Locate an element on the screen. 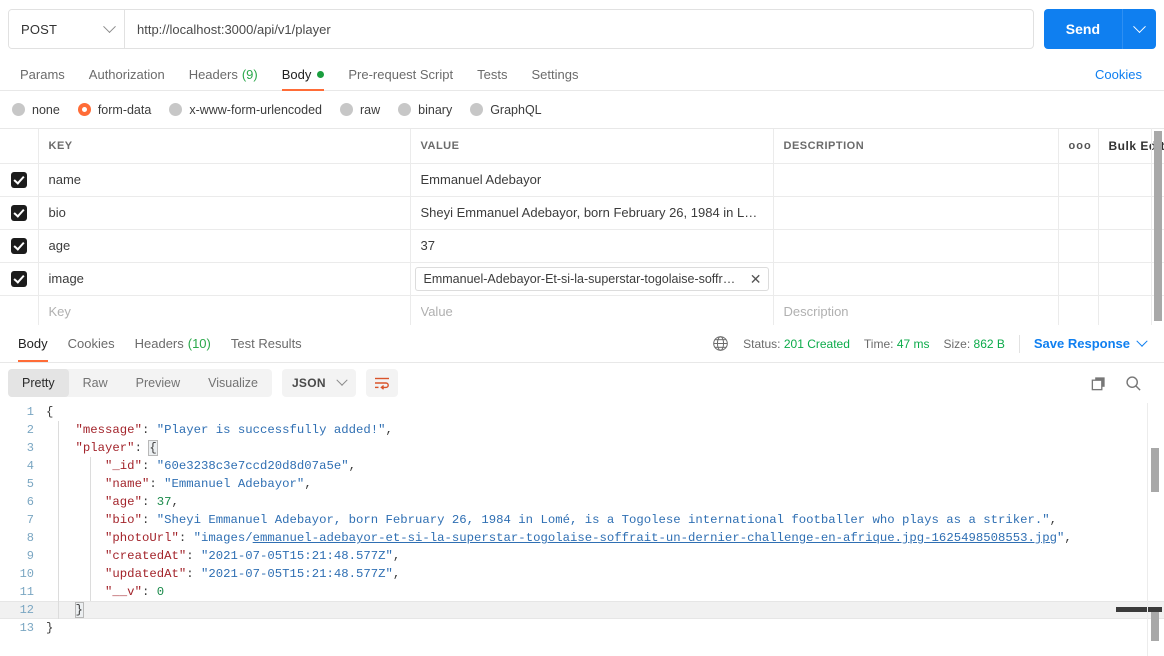  url-input is located at coordinates (579, 29).